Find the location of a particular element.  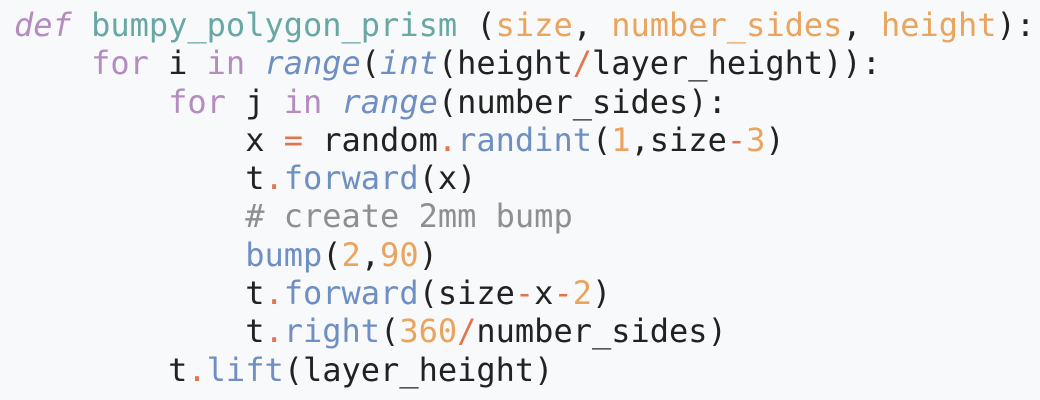

method-token: bump is located at coordinates (284, 254).